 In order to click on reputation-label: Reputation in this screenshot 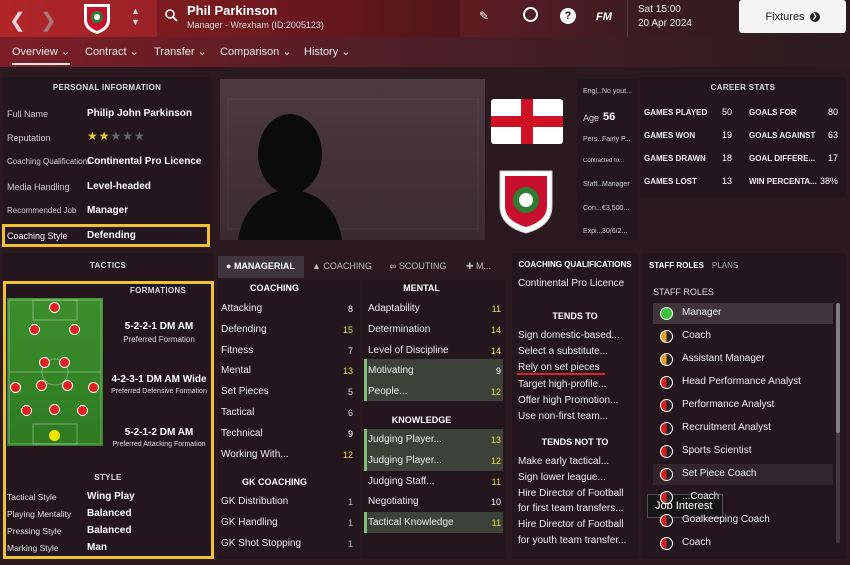, I will do `click(29, 138)`.